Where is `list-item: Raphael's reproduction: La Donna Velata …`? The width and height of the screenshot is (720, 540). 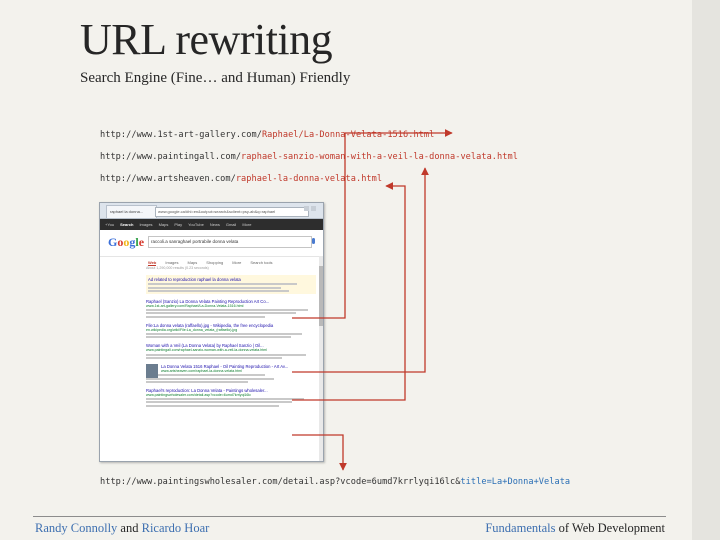
list-item: Raphael's reproduction: La Donna Velata … is located at coordinates (231, 397).